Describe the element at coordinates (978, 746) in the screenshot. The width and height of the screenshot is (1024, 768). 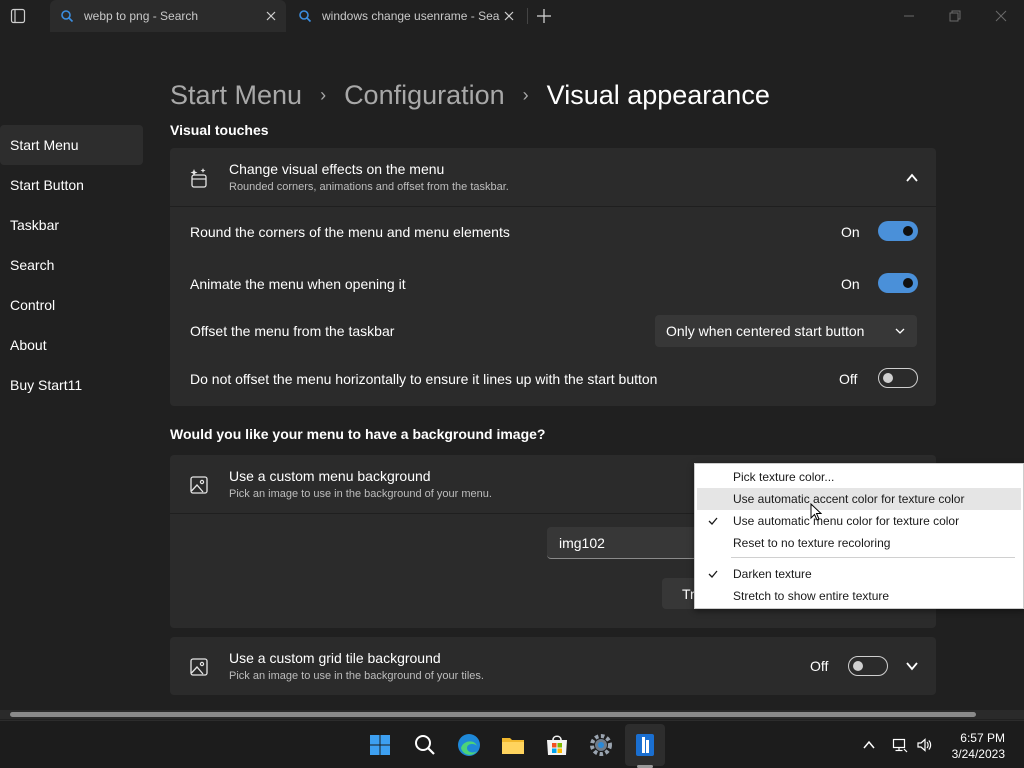
I see `system-clock: 6:57 PM 3/24/2023` at that location.